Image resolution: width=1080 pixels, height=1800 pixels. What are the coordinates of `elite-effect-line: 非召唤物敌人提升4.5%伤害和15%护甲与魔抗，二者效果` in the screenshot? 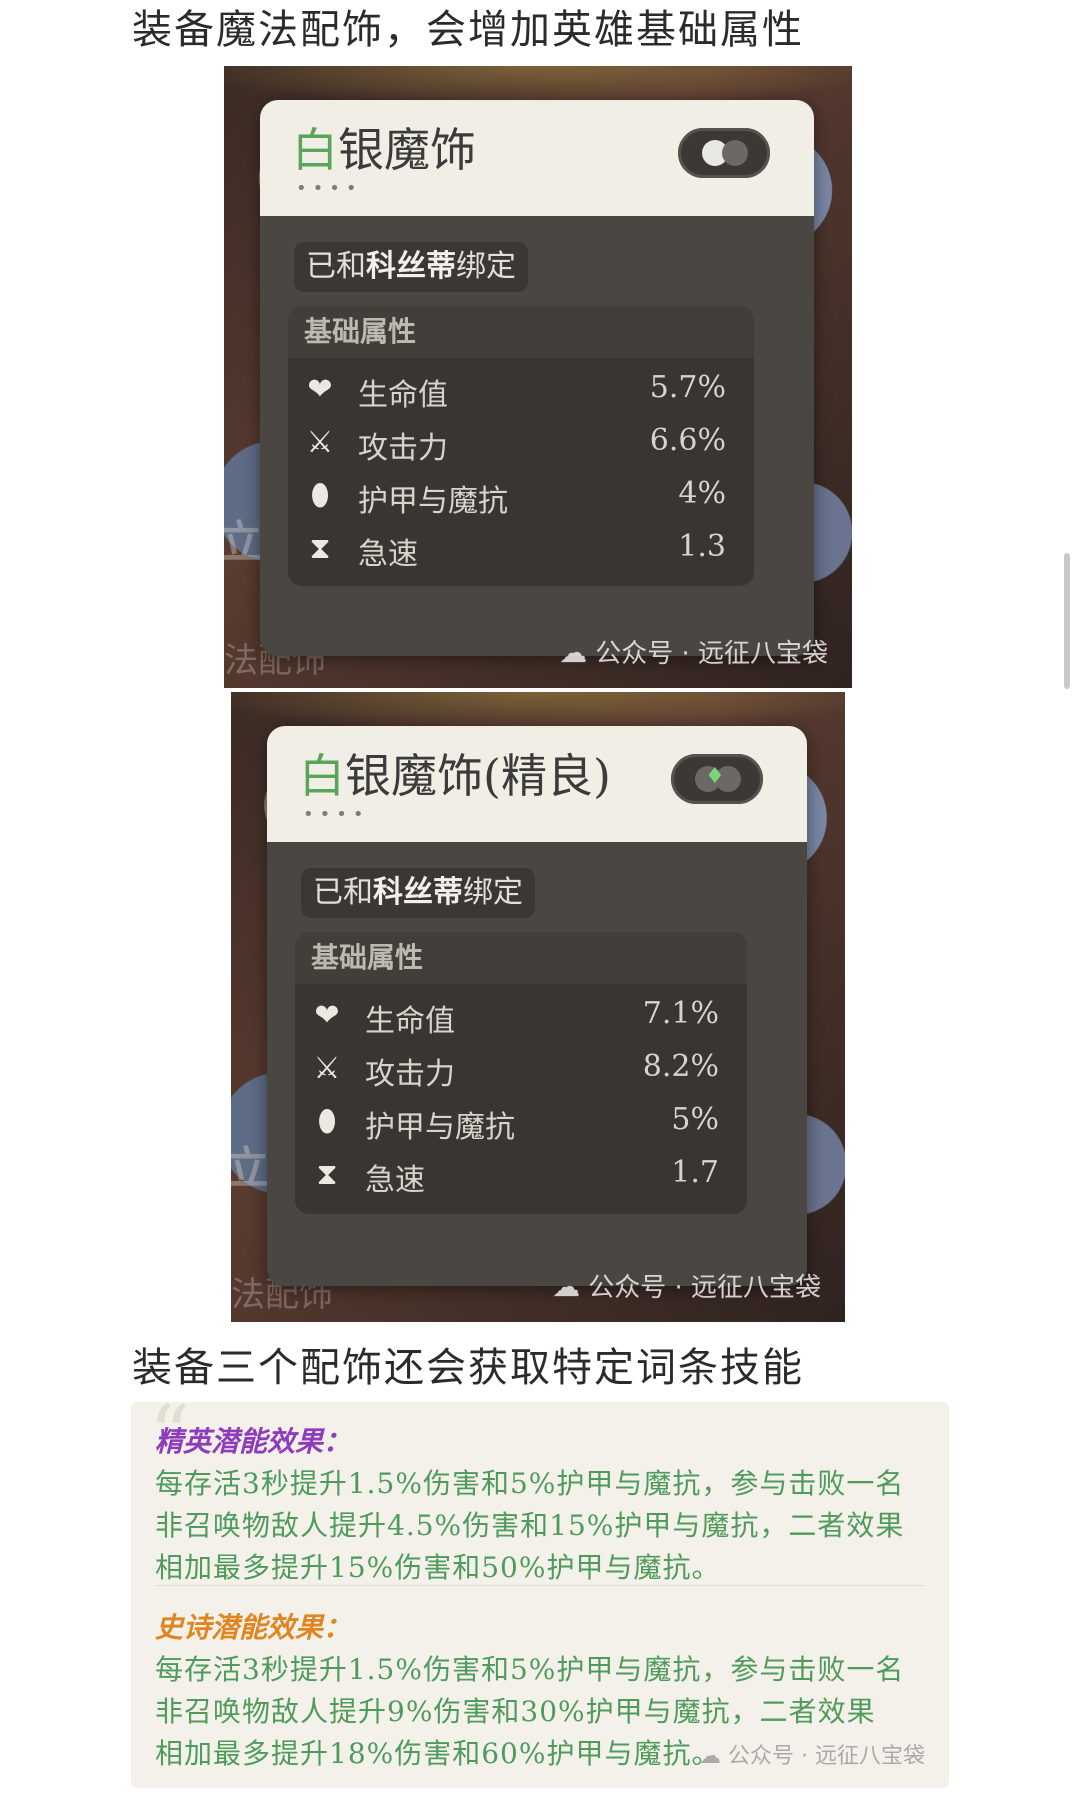 It's located at (530, 1525).